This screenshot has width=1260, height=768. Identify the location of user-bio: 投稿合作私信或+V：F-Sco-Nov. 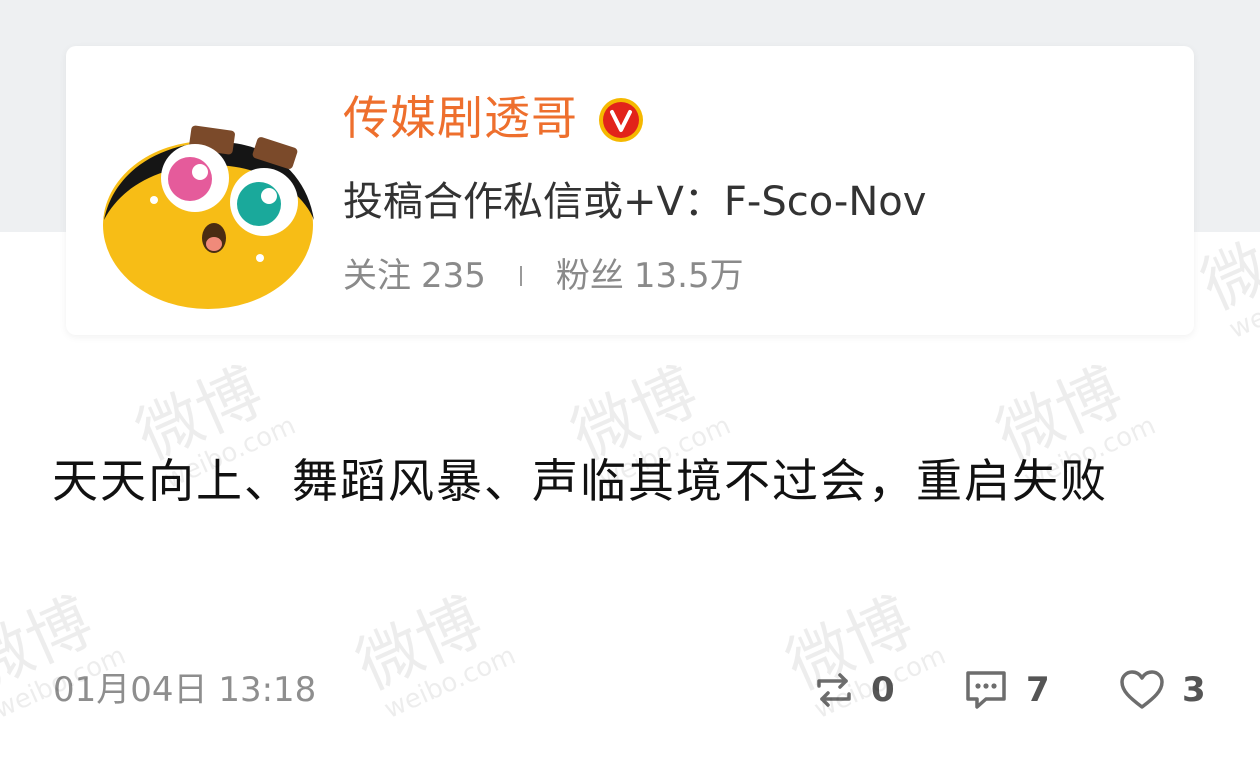
(635, 202).